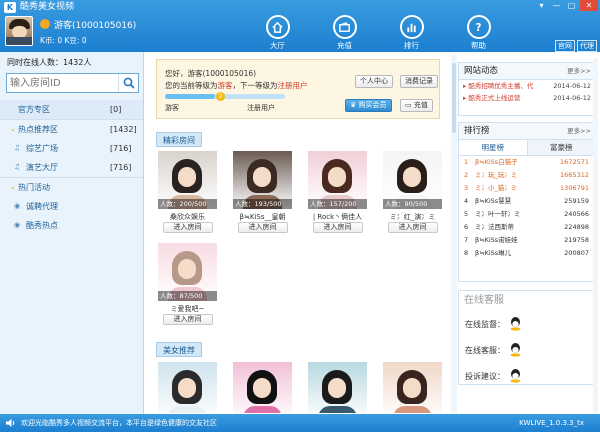 Image resolution: width=600 pixels, height=432 pixels. I want to click on room-card: 人数：193/500 β≒KiSs__皇朝 进入房间, so click(262, 192).